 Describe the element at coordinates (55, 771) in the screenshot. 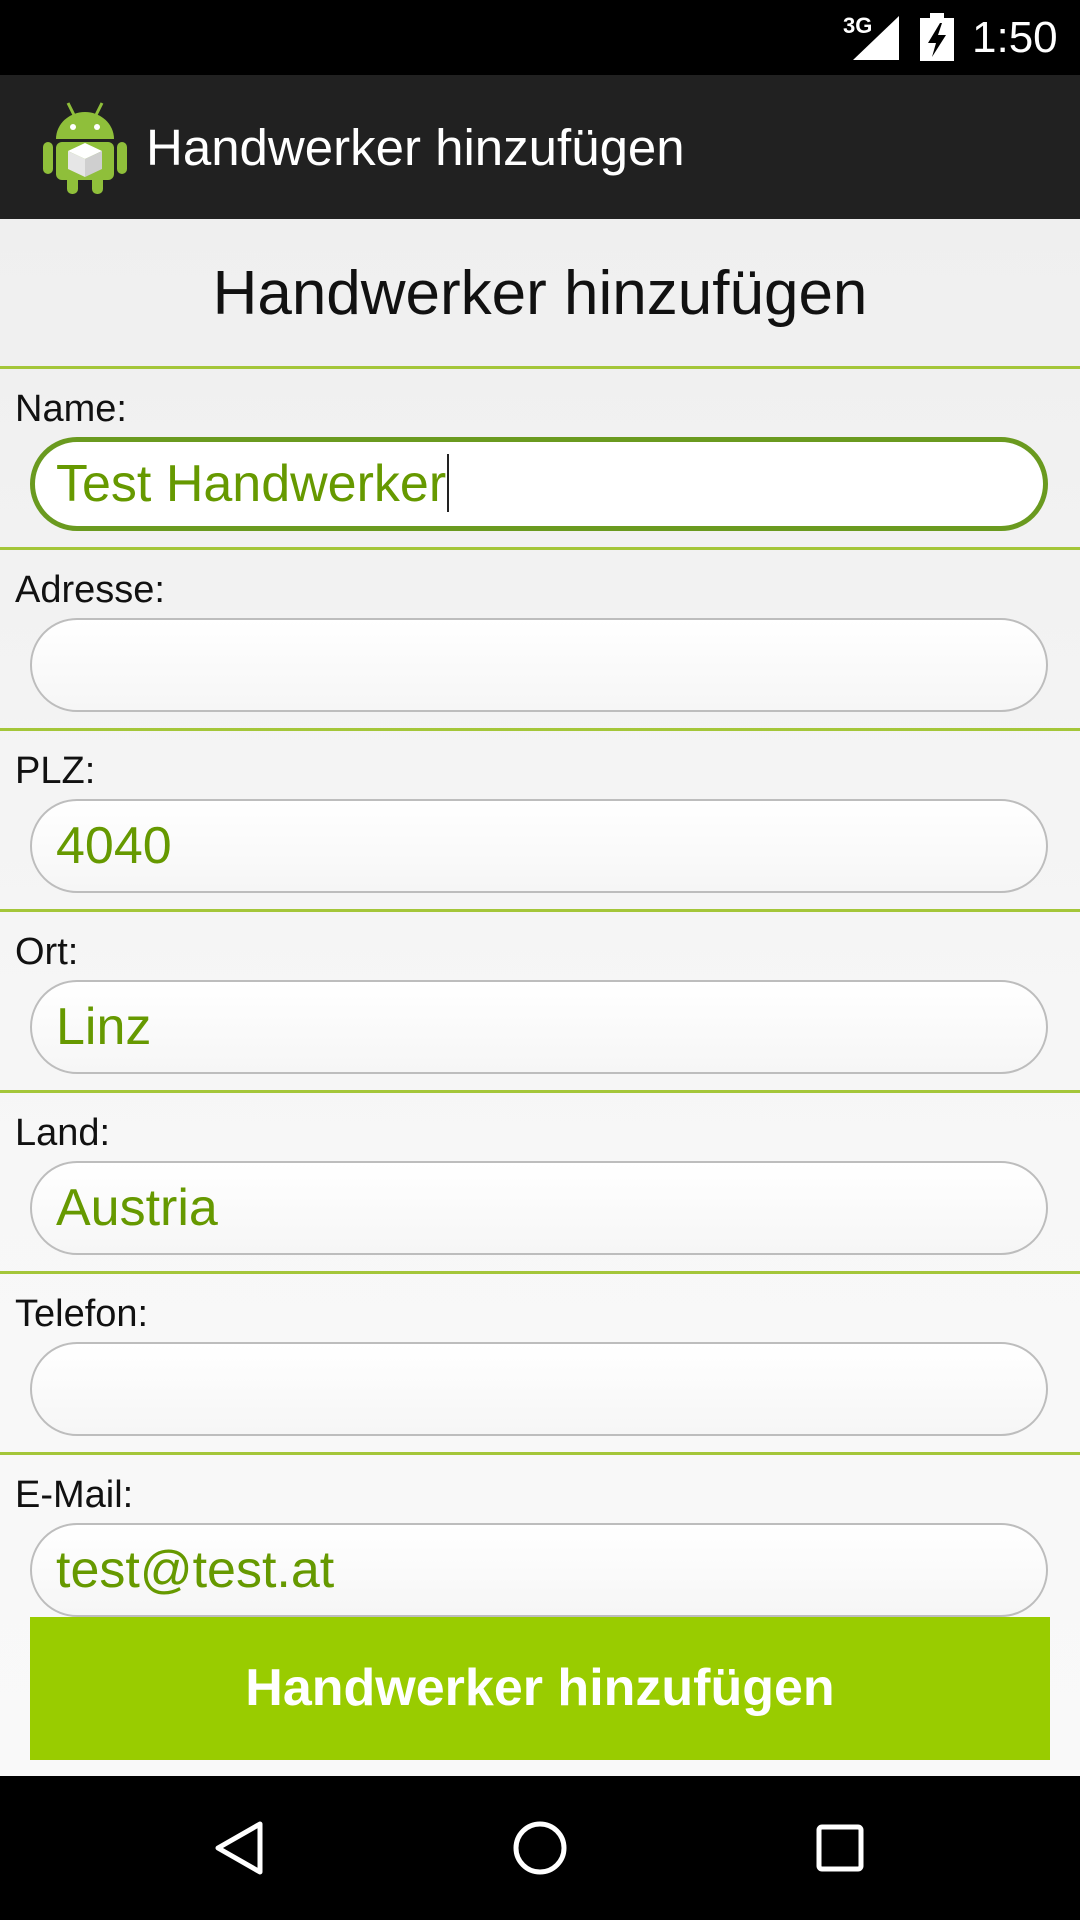

I see `zip-label: PLZ:` at that location.